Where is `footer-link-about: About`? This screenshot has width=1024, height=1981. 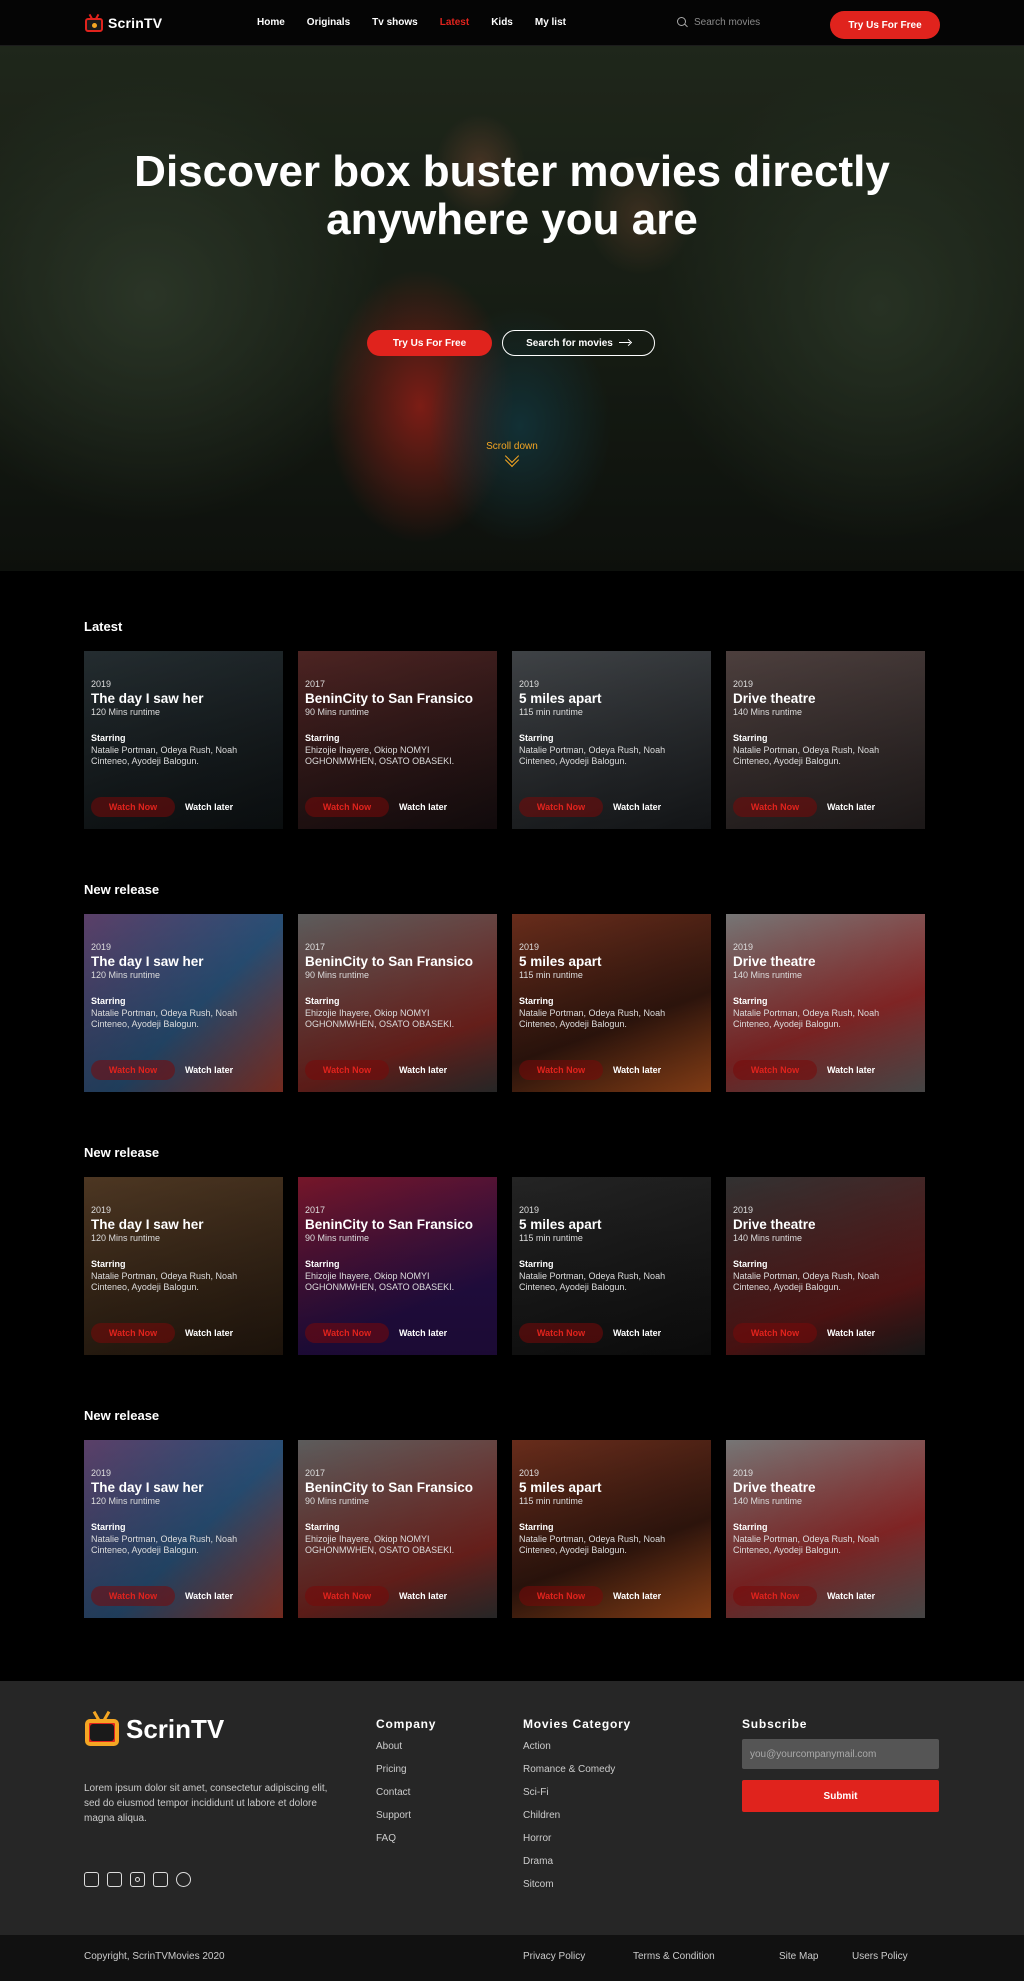 footer-link-about: About is located at coordinates (406, 1750).